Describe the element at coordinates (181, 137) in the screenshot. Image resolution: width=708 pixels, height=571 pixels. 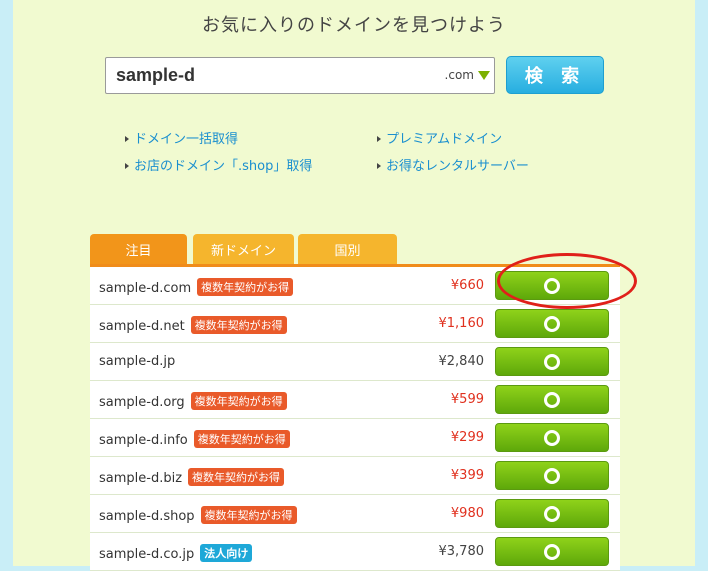
I see `link-bulk-domain: ドメイン一括取得` at that location.